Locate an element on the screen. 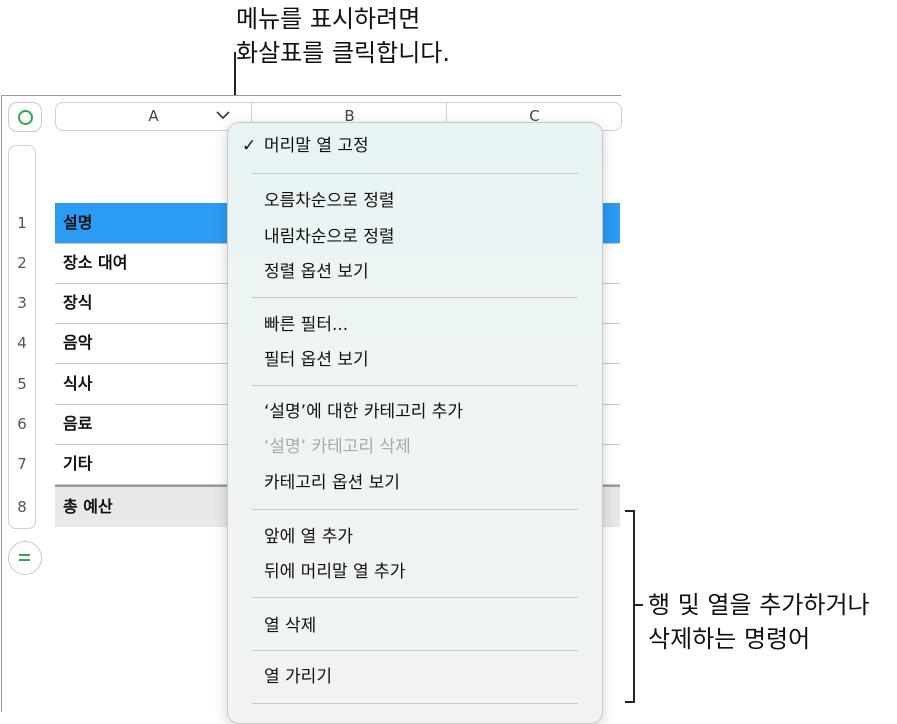  callout-right-line2: 삭제하는 명령어 is located at coordinates (729, 639).